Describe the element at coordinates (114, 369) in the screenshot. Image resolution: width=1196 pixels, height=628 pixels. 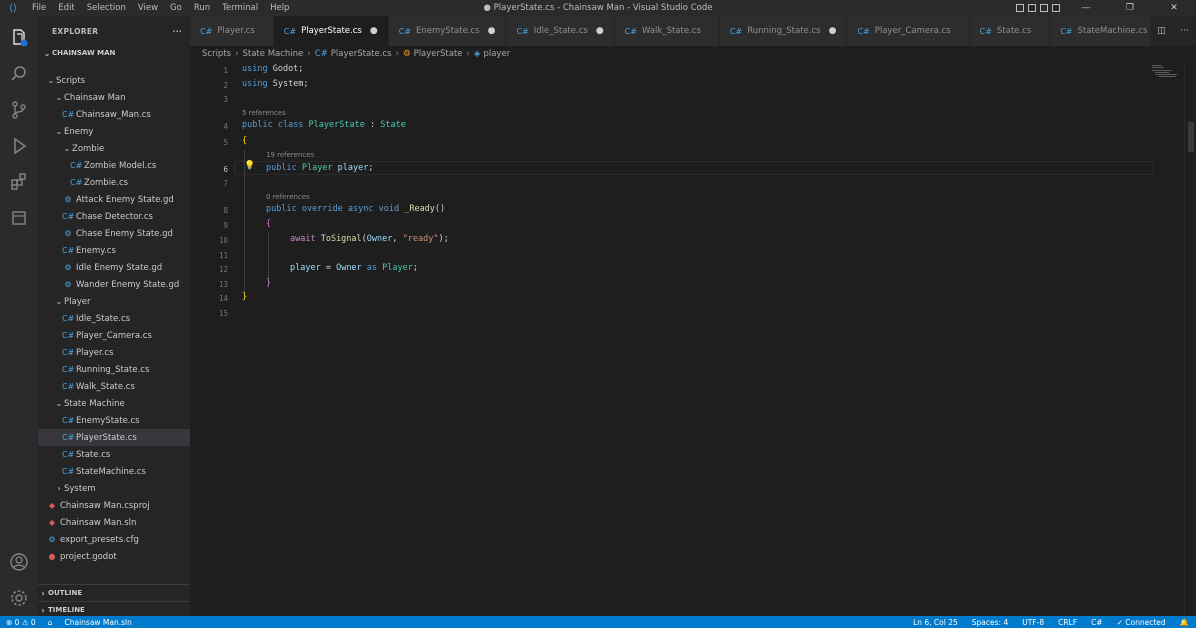
I see `tree-file: C# Running_State.cs` at that location.